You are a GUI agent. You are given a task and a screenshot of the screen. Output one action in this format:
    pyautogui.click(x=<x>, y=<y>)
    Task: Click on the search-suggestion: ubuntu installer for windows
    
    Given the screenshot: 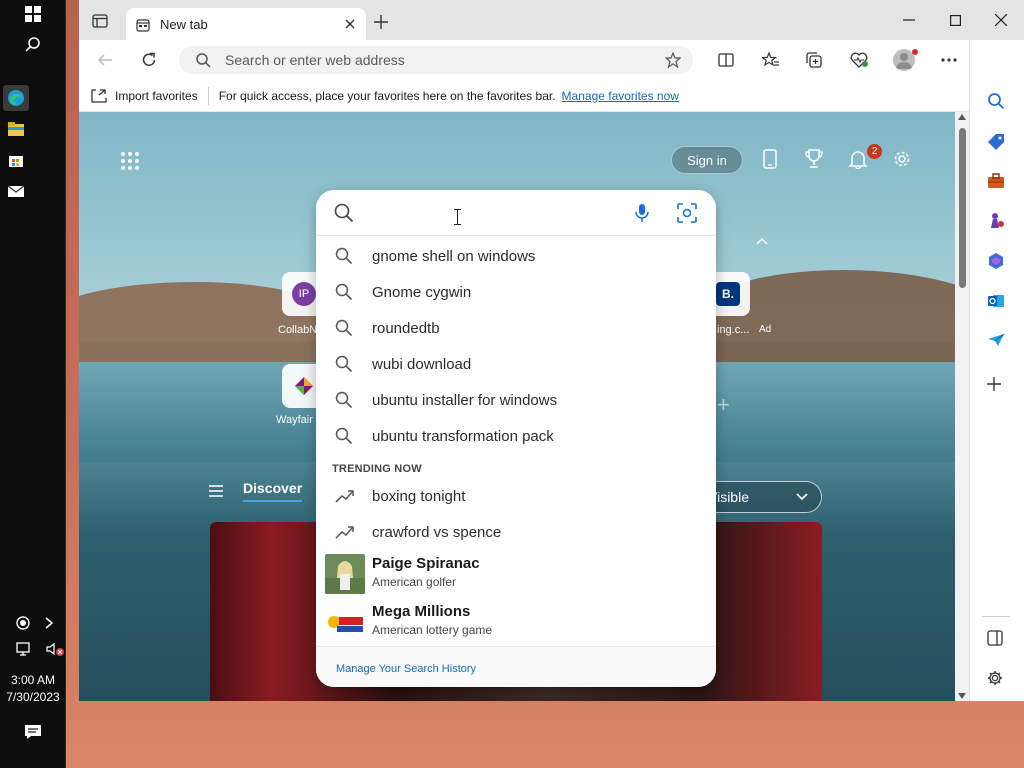 What is the action you would take?
    pyautogui.click(x=516, y=400)
    